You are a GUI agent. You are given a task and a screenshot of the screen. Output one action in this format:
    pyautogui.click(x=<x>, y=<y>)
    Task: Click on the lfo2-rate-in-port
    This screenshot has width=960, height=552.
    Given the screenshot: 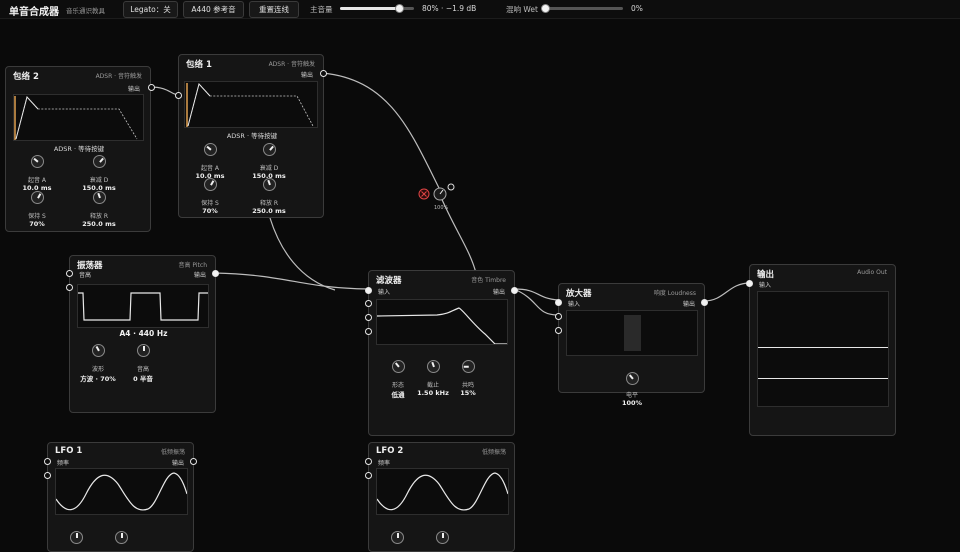 What is the action you would take?
    pyautogui.click(x=368, y=461)
    